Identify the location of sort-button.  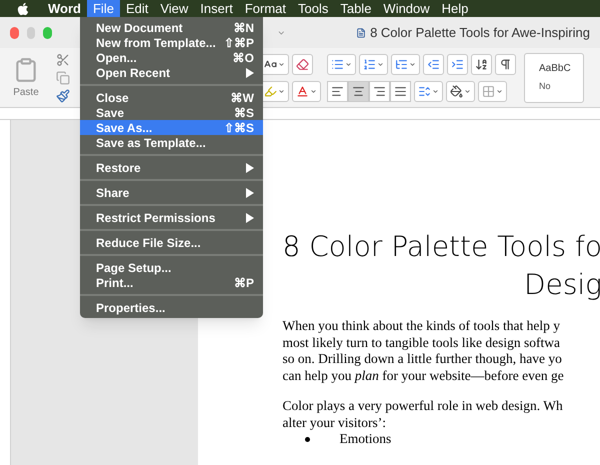
(481, 64).